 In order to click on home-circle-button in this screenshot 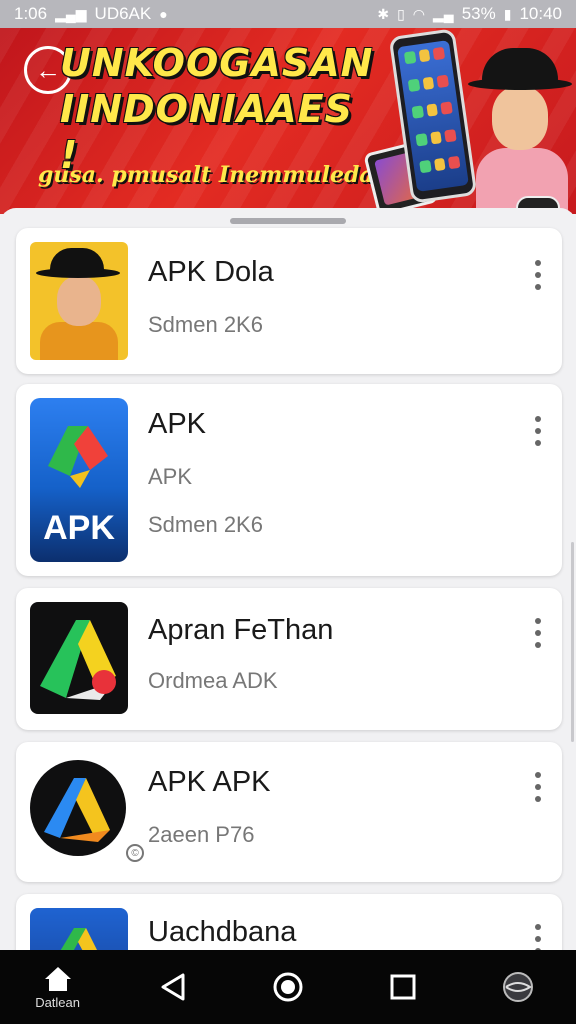, I will do `click(288, 987)`.